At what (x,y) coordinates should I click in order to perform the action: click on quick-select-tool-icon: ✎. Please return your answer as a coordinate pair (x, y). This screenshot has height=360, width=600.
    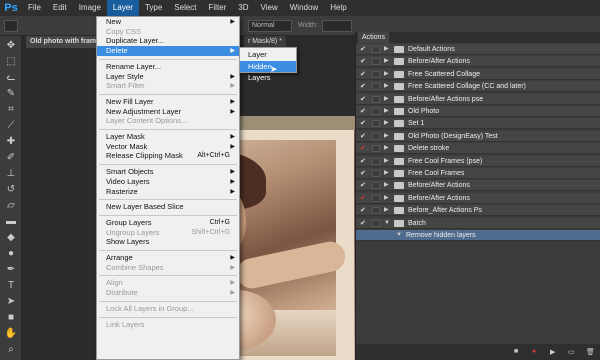
    Looking at the image, I should click on (11, 93).